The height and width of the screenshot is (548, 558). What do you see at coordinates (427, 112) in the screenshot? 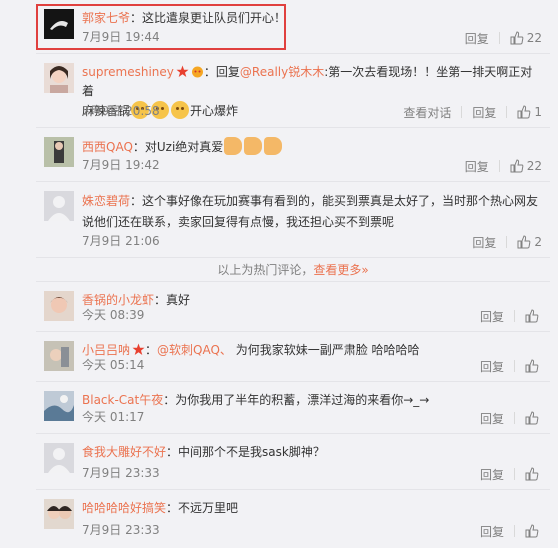
I see `view-conversation-button: 查看对话` at bounding box center [427, 112].